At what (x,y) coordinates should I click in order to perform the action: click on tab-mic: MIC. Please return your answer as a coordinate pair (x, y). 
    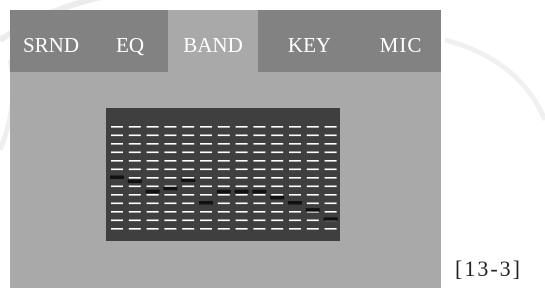
    Looking at the image, I should click on (401, 41).